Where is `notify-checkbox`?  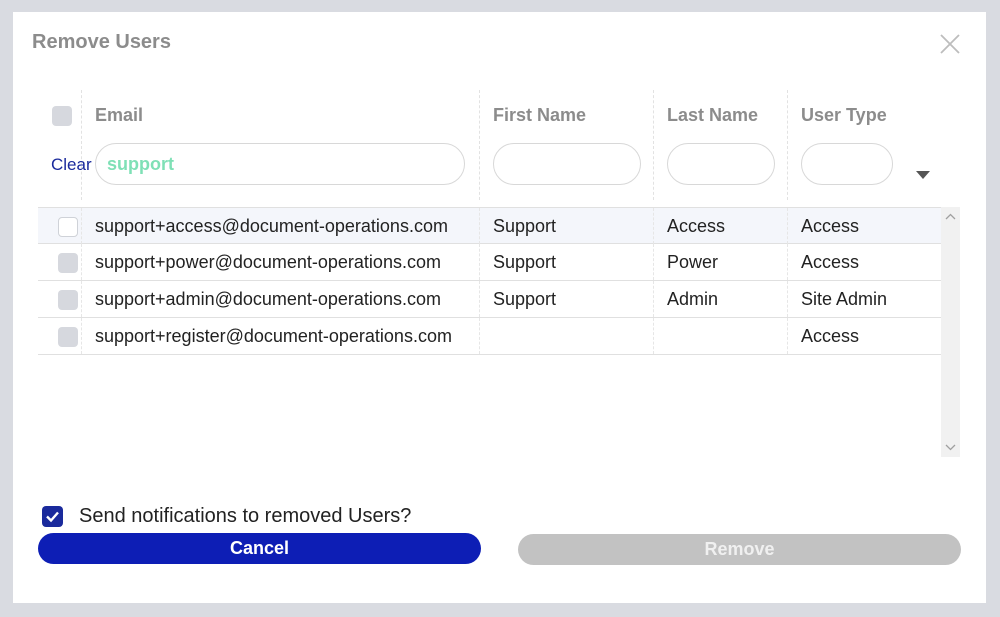 notify-checkbox is located at coordinates (52, 516).